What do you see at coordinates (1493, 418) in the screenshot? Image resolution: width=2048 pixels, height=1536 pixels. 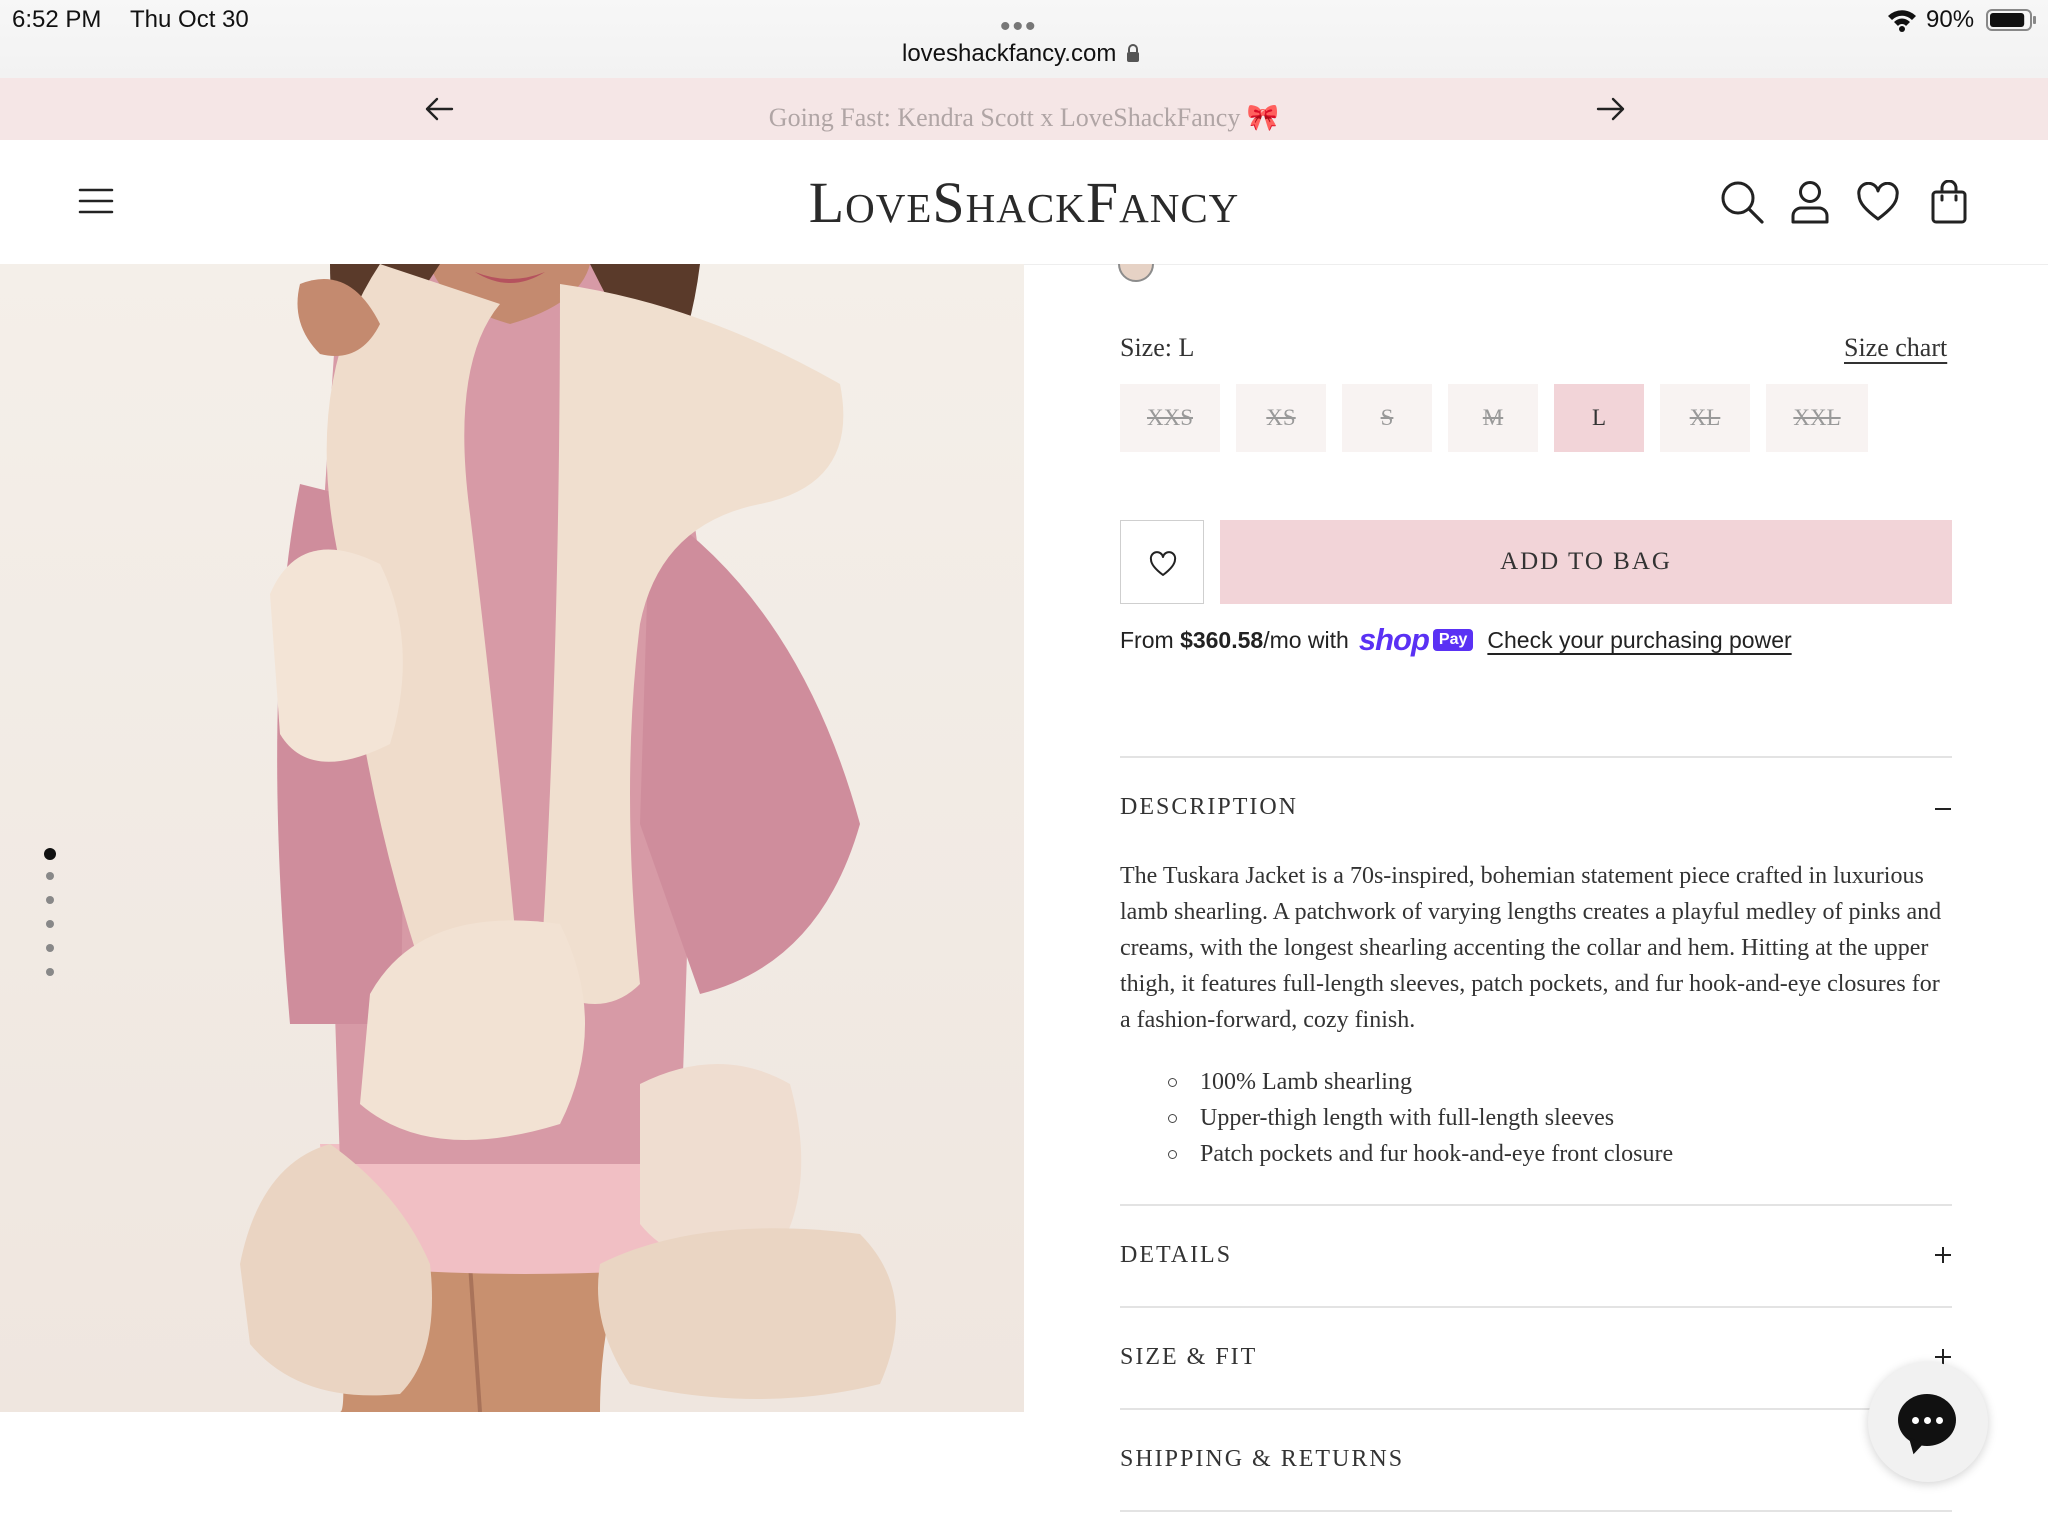 I see `size-option-m: M` at bounding box center [1493, 418].